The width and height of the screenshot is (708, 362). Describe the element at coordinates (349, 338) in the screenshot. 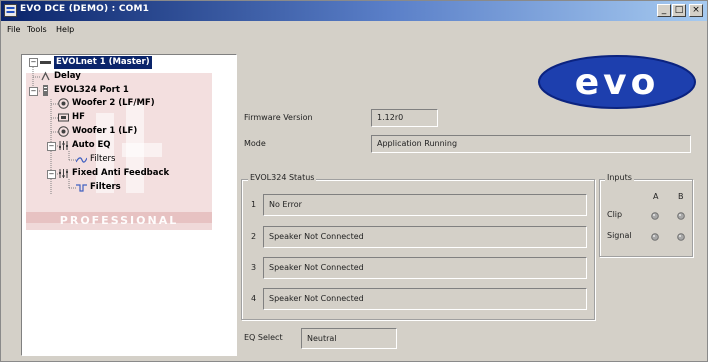

I see `eq-select-field: Neutral` at that location.